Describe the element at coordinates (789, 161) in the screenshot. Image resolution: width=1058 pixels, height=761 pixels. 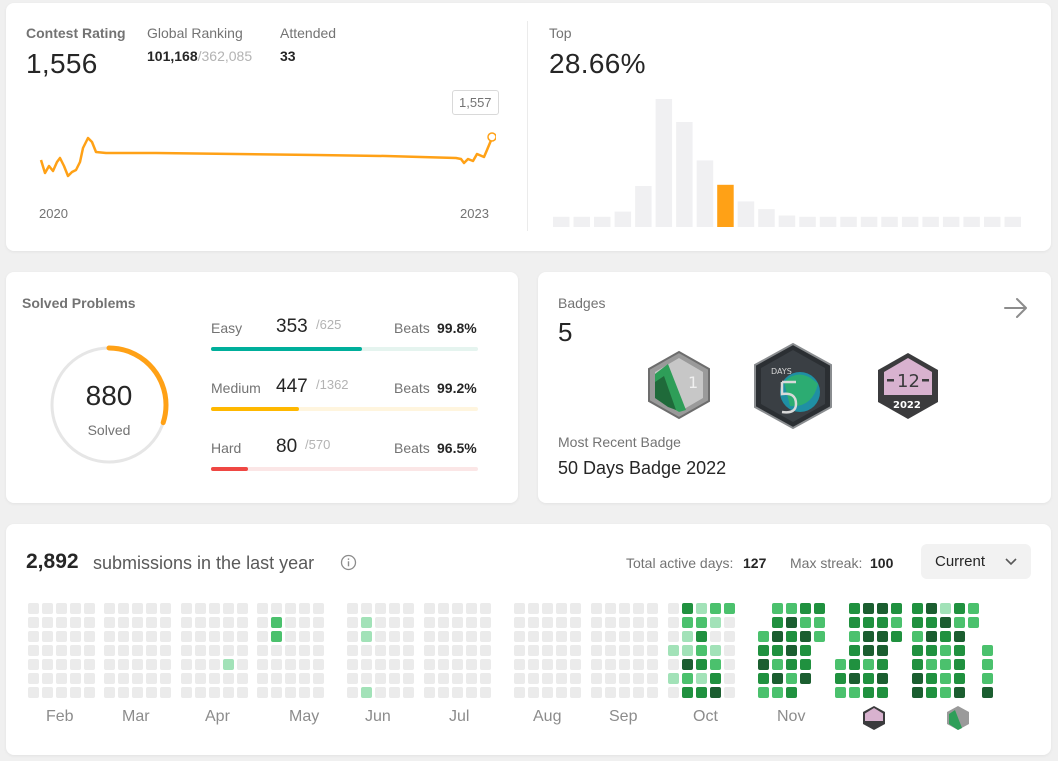
I see `top-histogram` at that location.